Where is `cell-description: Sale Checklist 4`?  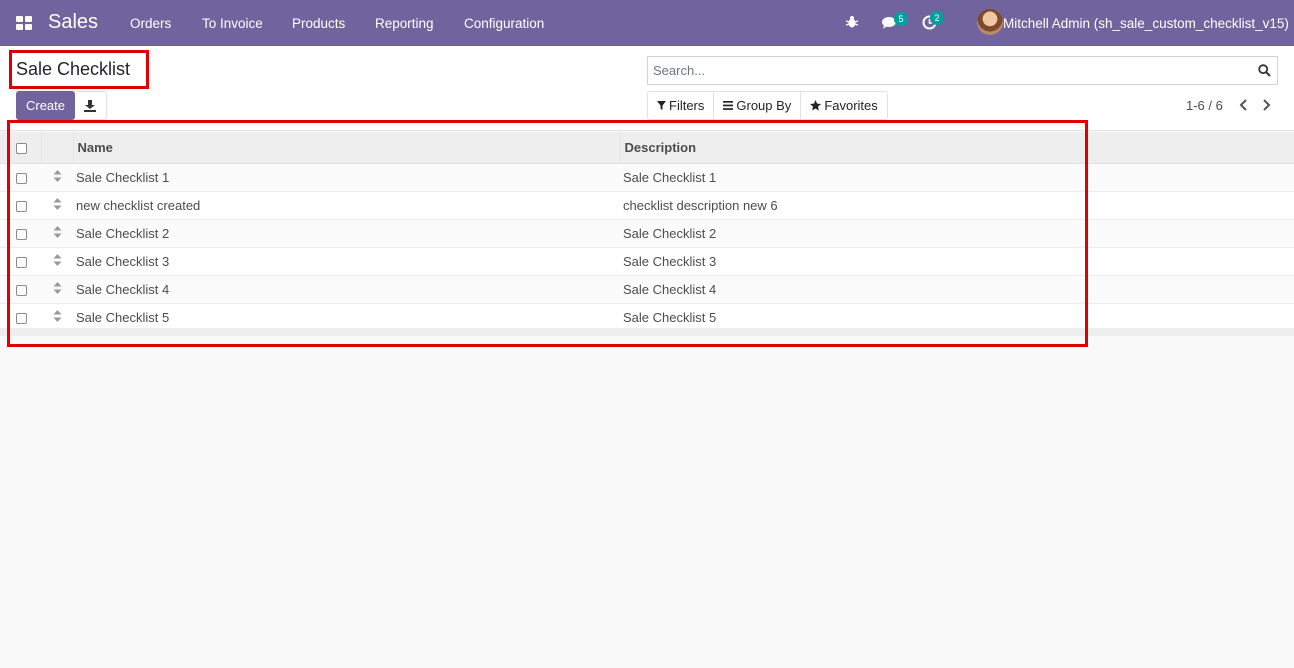 cell-description: Sale Checklist 4 is located at coordinates (957, 289).